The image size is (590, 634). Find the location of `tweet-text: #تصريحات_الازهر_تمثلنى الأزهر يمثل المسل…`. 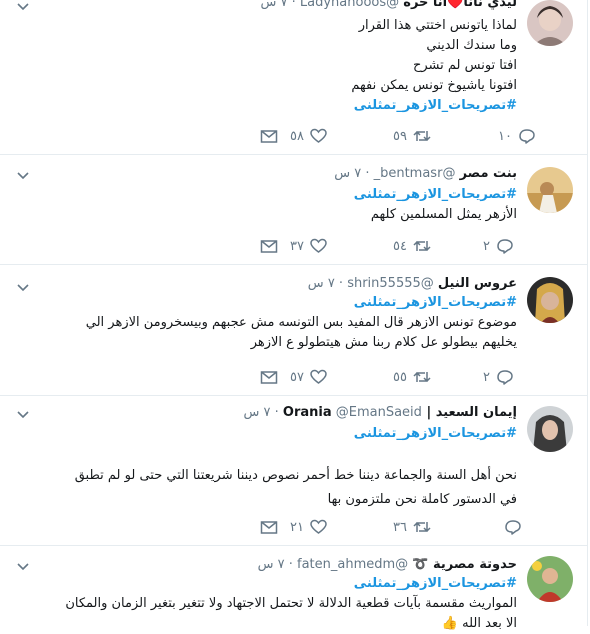

tweet-text: #تصريحات_الازهر_تمثلنى الأزهر يمثل المسل… is located at coordinates (271, 205).